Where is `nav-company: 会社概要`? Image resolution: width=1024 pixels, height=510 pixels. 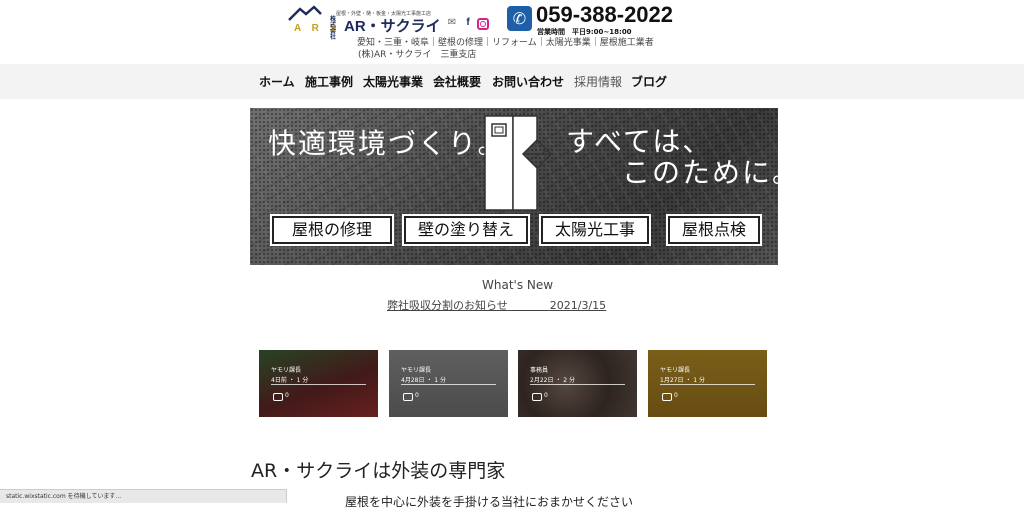
nav-company: 会社概要 is located at coordinates (457, 81).